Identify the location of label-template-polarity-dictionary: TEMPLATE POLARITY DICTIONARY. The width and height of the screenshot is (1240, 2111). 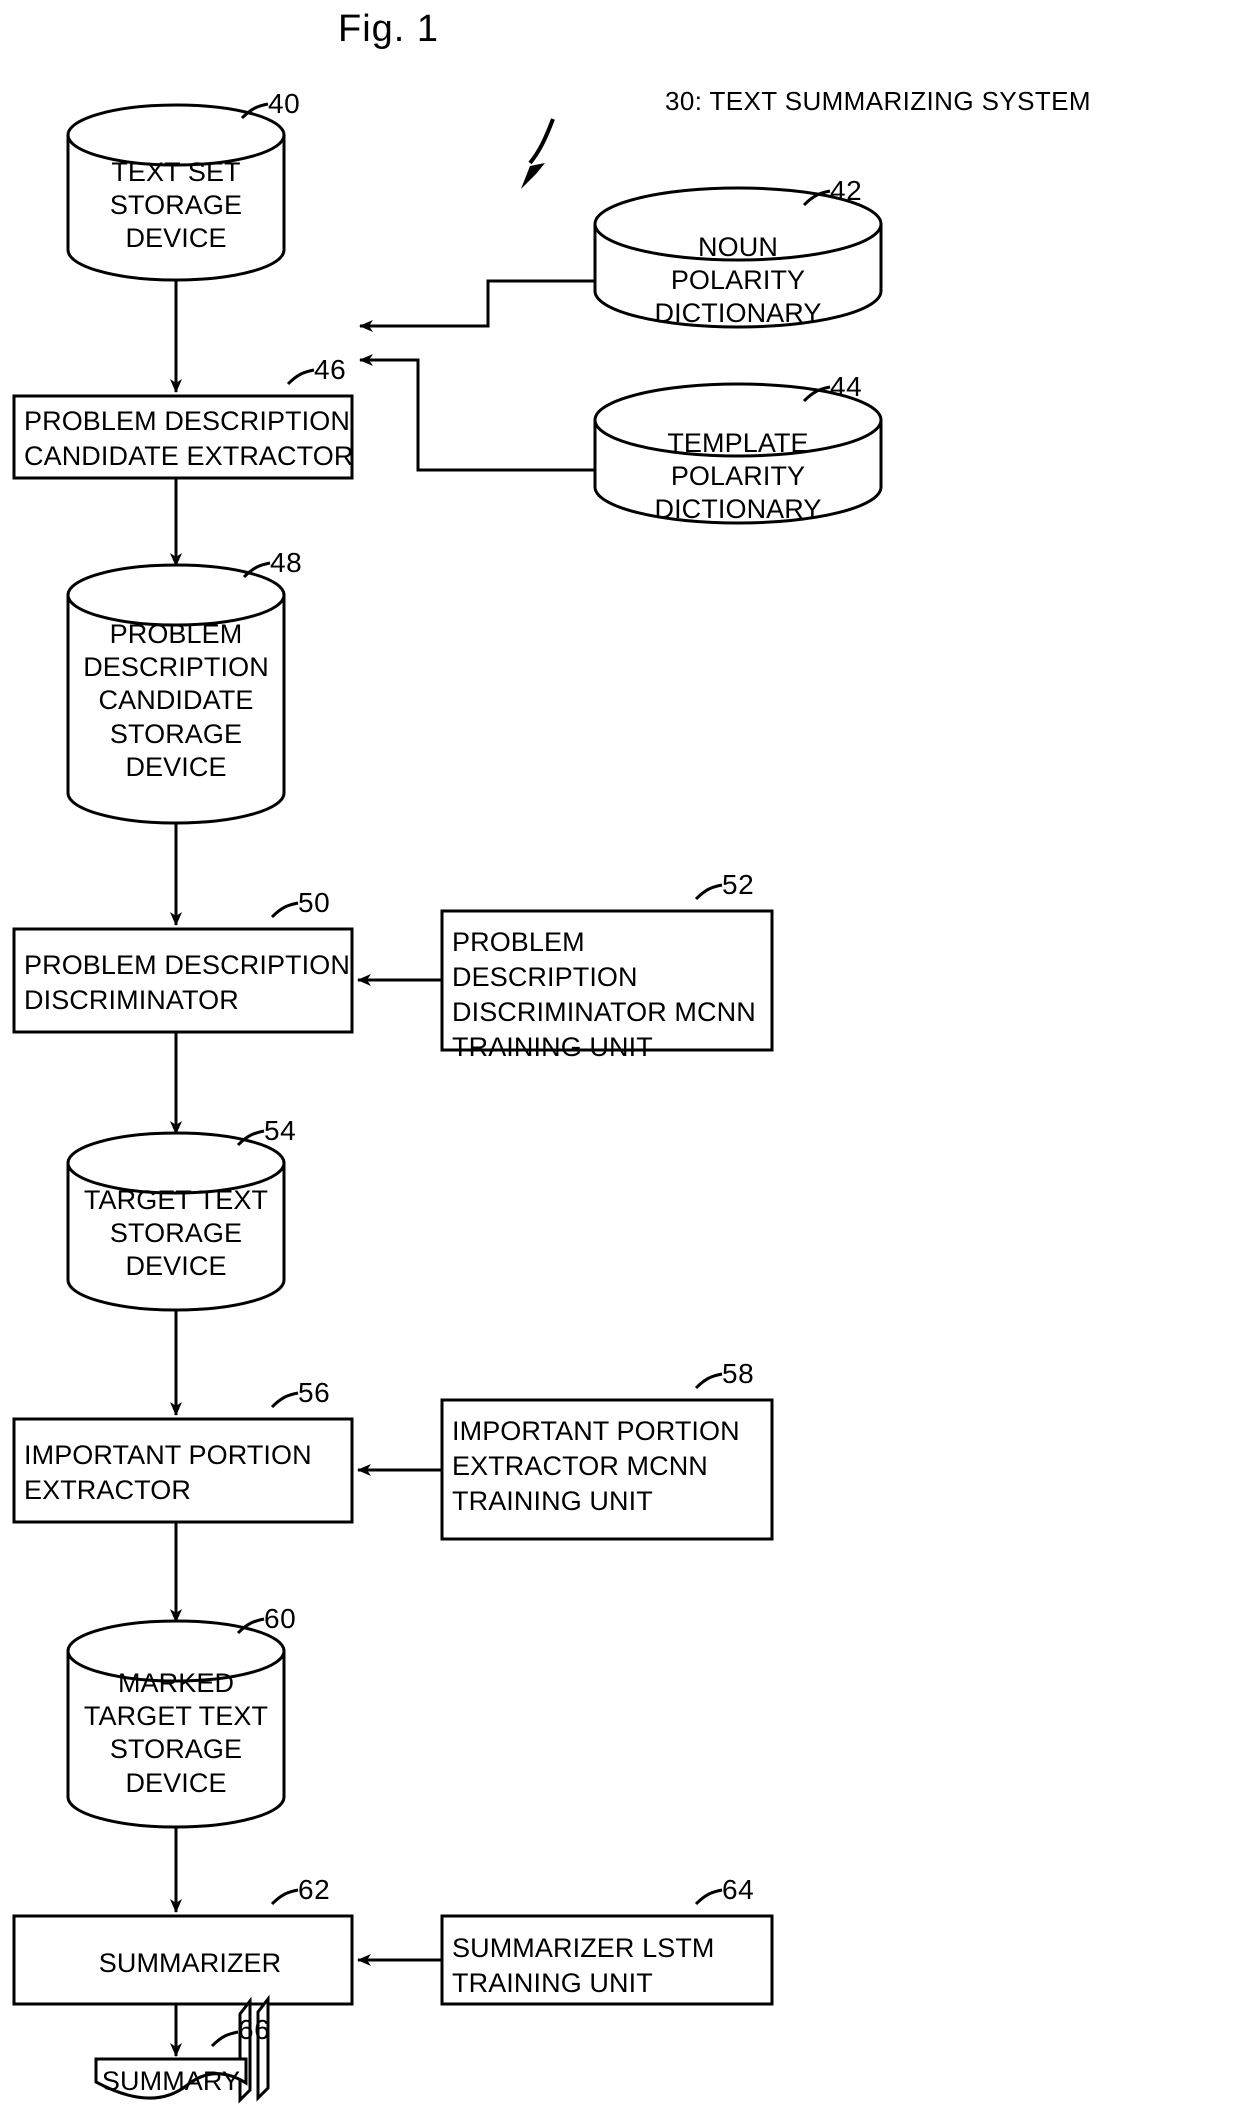
(738, 476).